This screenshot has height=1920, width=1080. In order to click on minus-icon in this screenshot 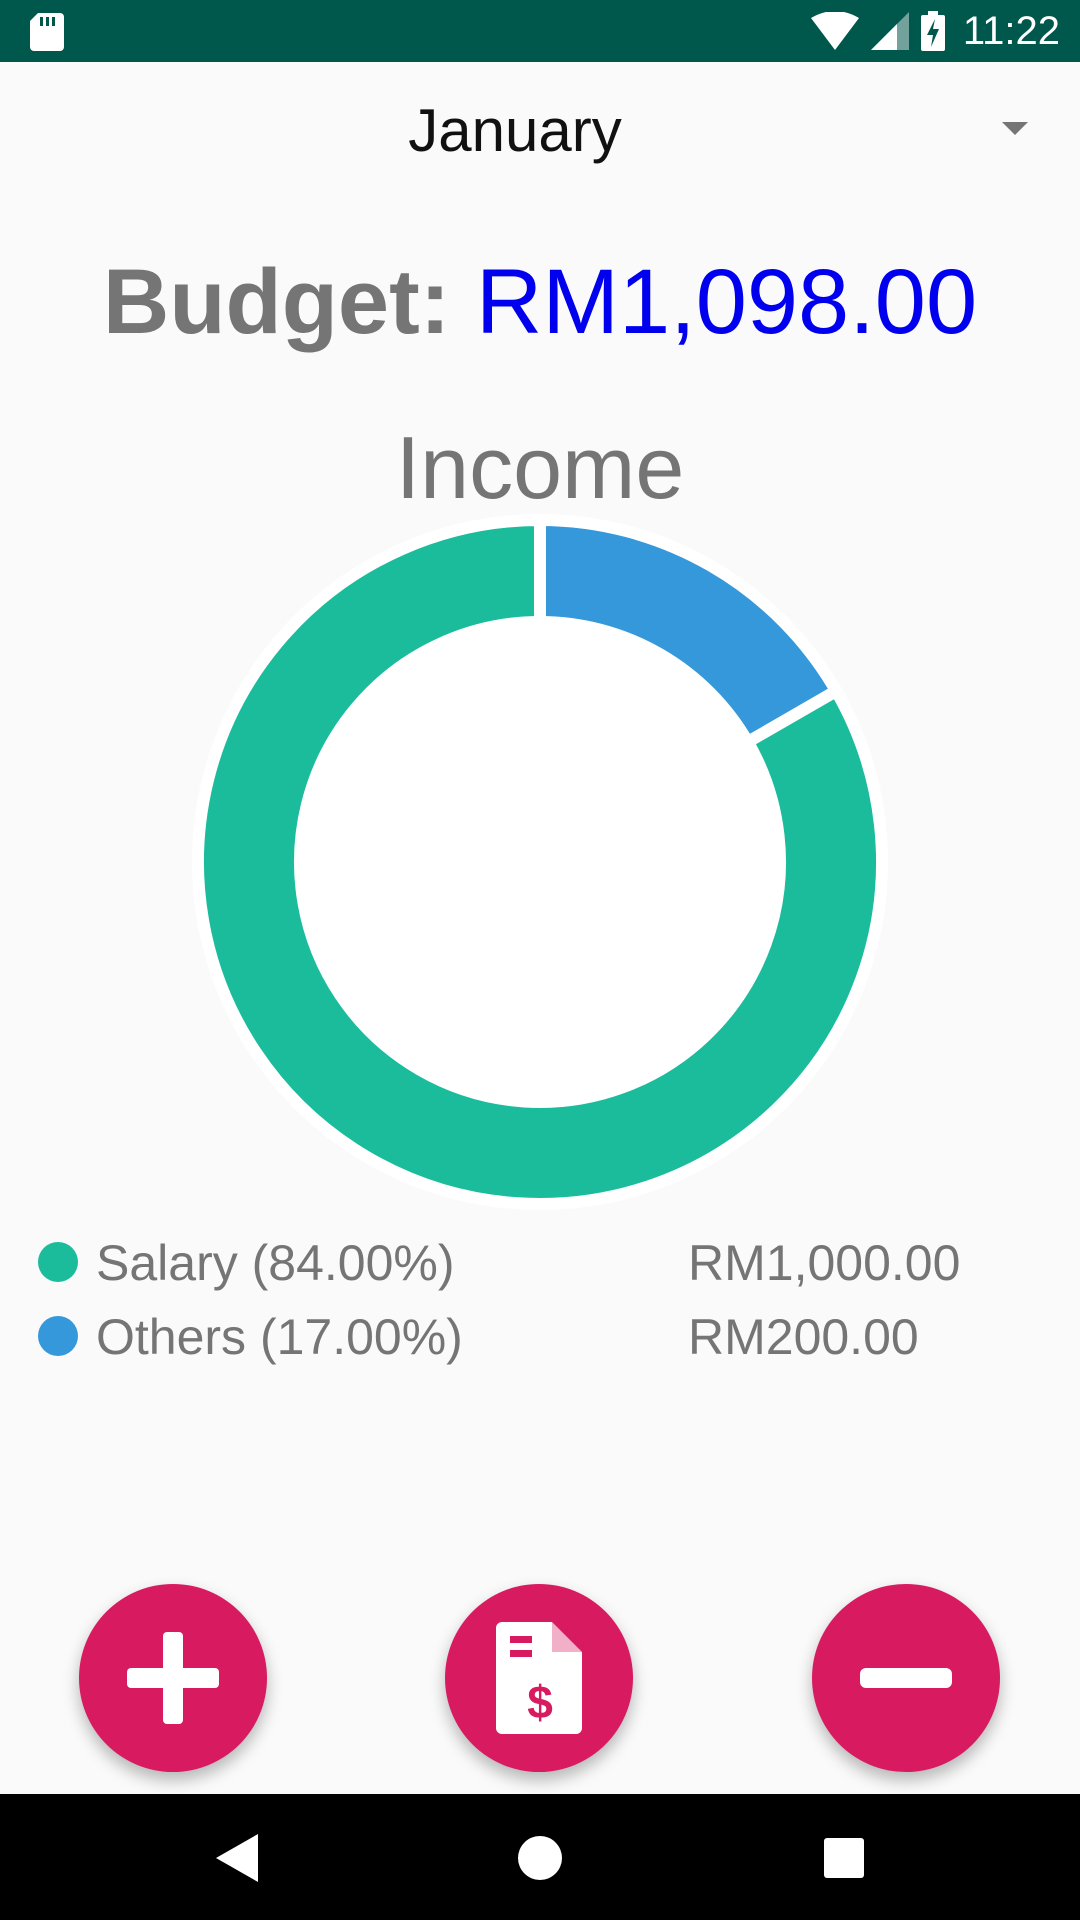, I will do `click(906, 1678)`.